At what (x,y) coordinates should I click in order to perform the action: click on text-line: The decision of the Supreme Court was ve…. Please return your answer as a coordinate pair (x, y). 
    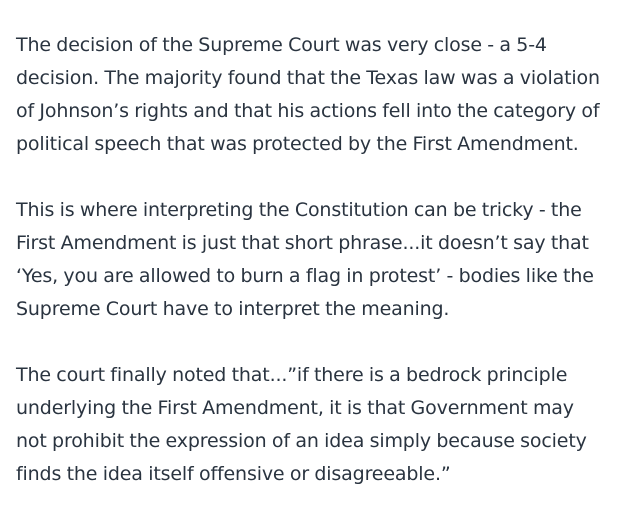
    Looking at the image, I should click on (281, 45).